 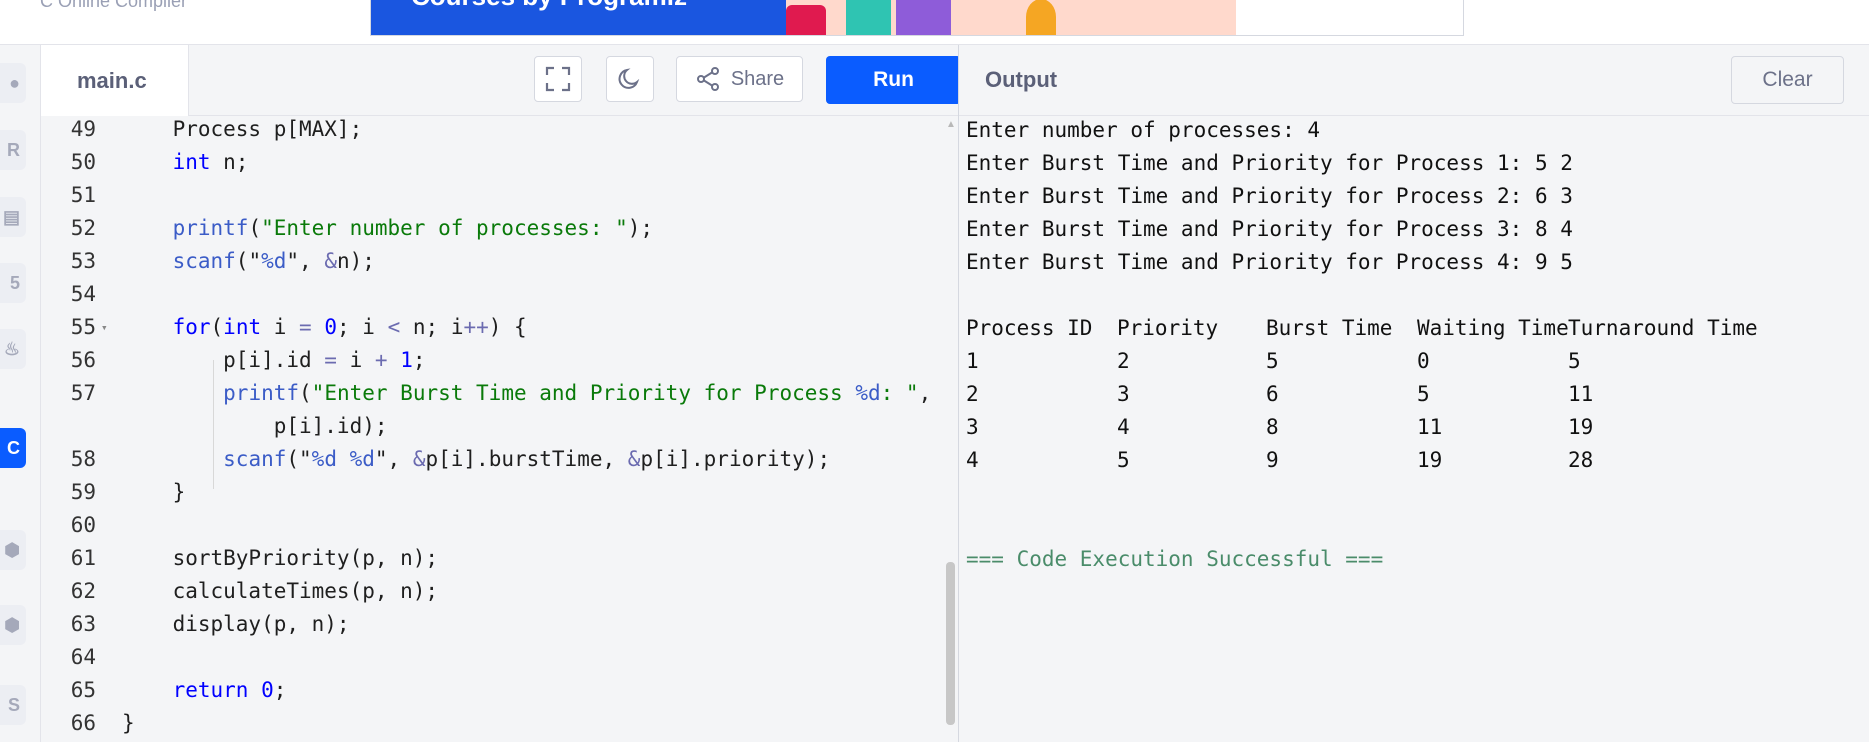 I want to click on code-text: display(p, n);, so click(x=236, y=624).